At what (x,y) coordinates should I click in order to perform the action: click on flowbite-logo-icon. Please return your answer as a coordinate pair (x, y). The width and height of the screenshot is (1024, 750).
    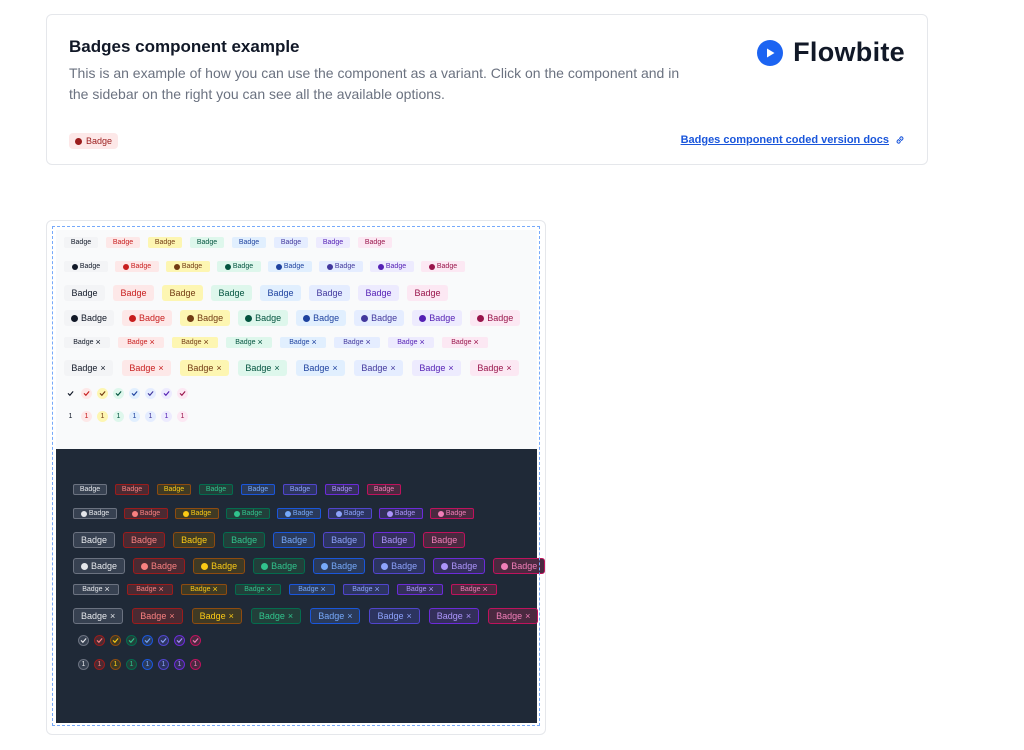
    Looking at the image, I should click on (770, 52).